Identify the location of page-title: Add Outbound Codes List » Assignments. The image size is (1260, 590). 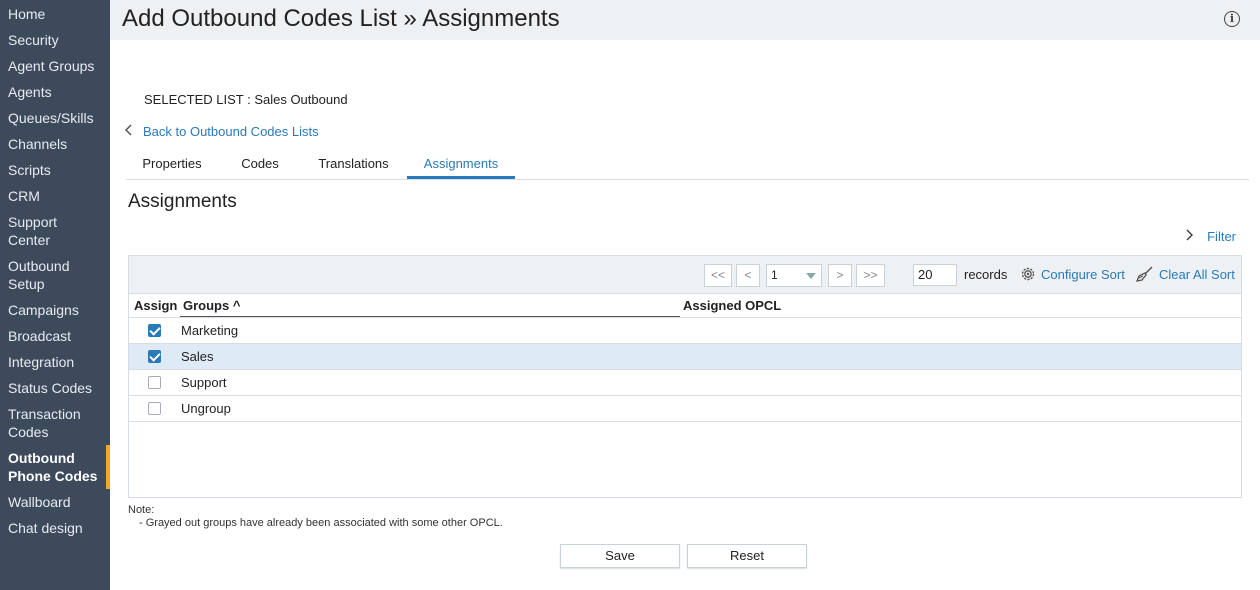
(341, 18).